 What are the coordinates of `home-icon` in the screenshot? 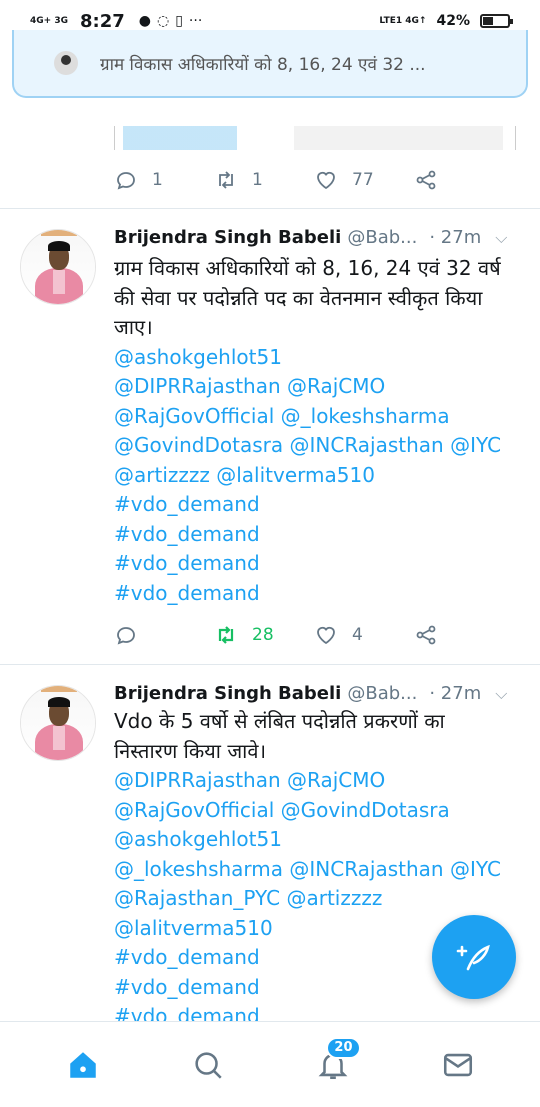 It's located at (82, 1064).